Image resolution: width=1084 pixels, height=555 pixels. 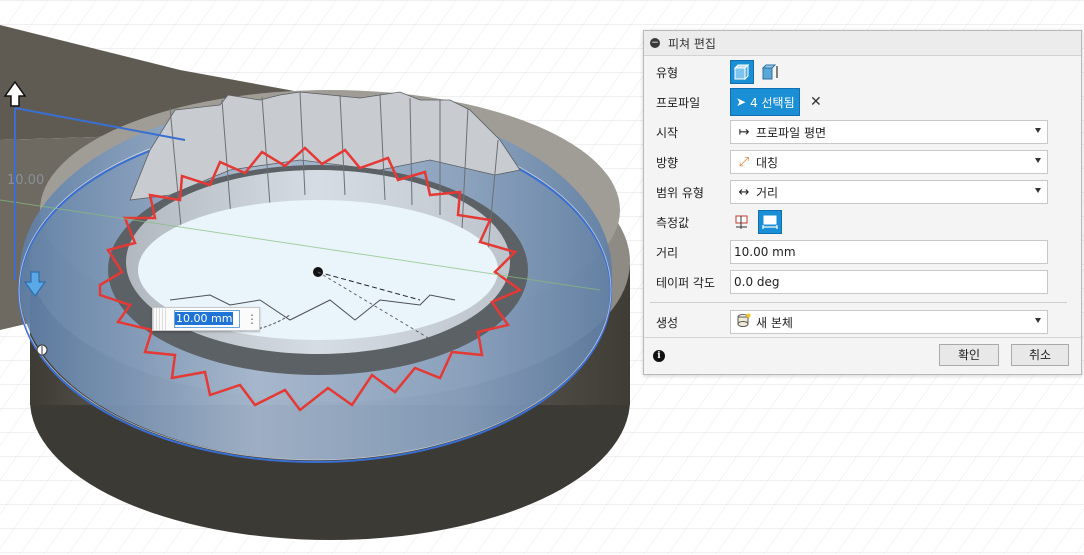 What do you see at coordinates (667, 162) in the screenshot?
I see `direction-label: 방향` at bounding box center [667, 162].